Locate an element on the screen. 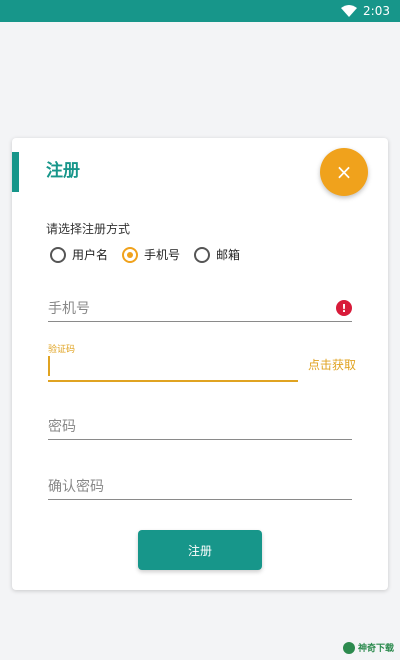 The width and height of the screenshot is (400, 660). register-method-prompt: 请选择注册方式 is located at coordinates (88, 229).